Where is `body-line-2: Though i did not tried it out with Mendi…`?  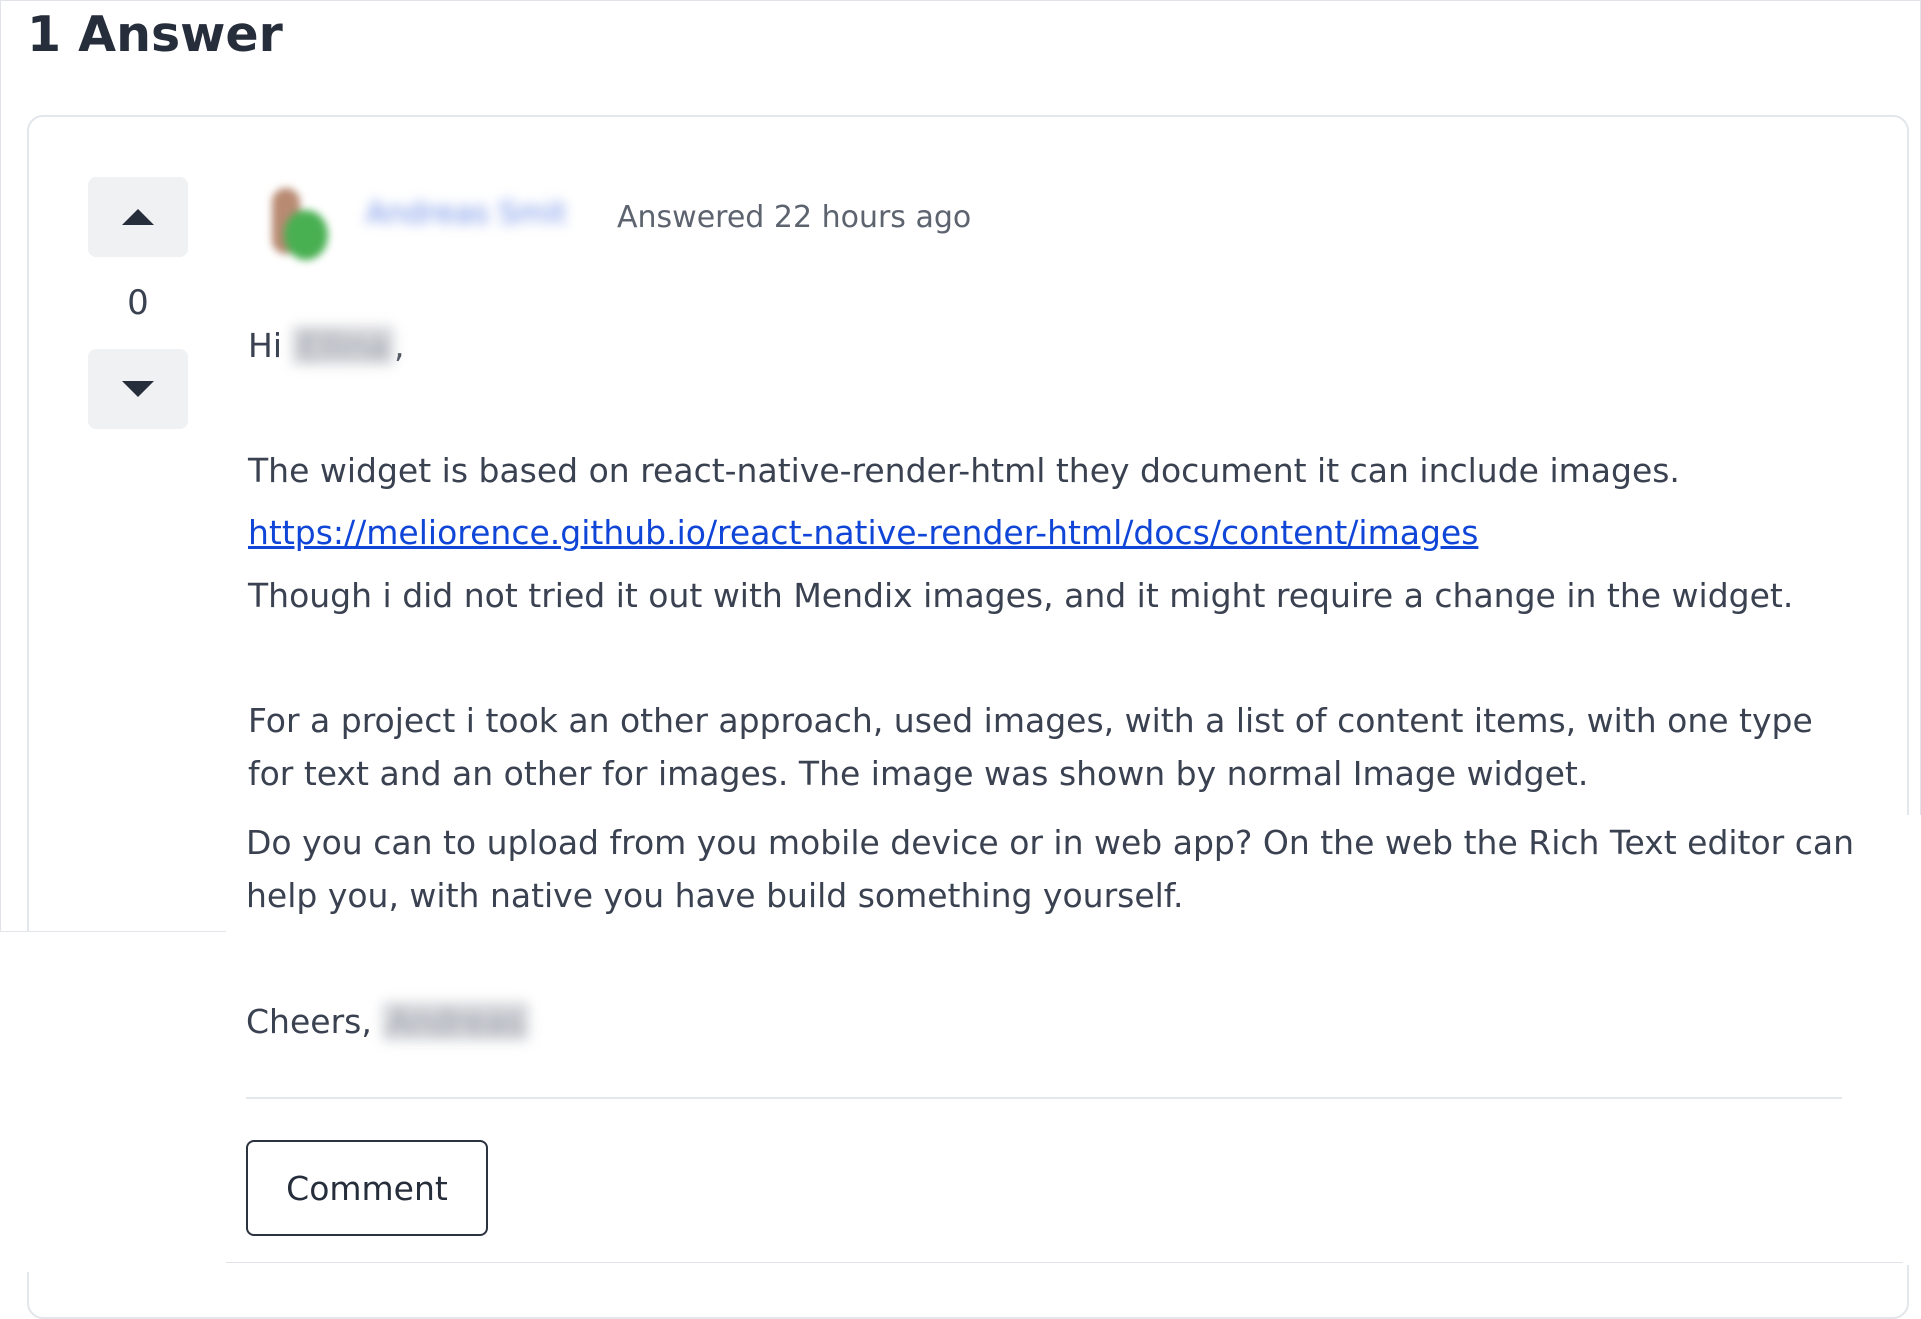
body-line-2: Though i did not tried it out with Mendi… is located at coordinates (1021, 595).